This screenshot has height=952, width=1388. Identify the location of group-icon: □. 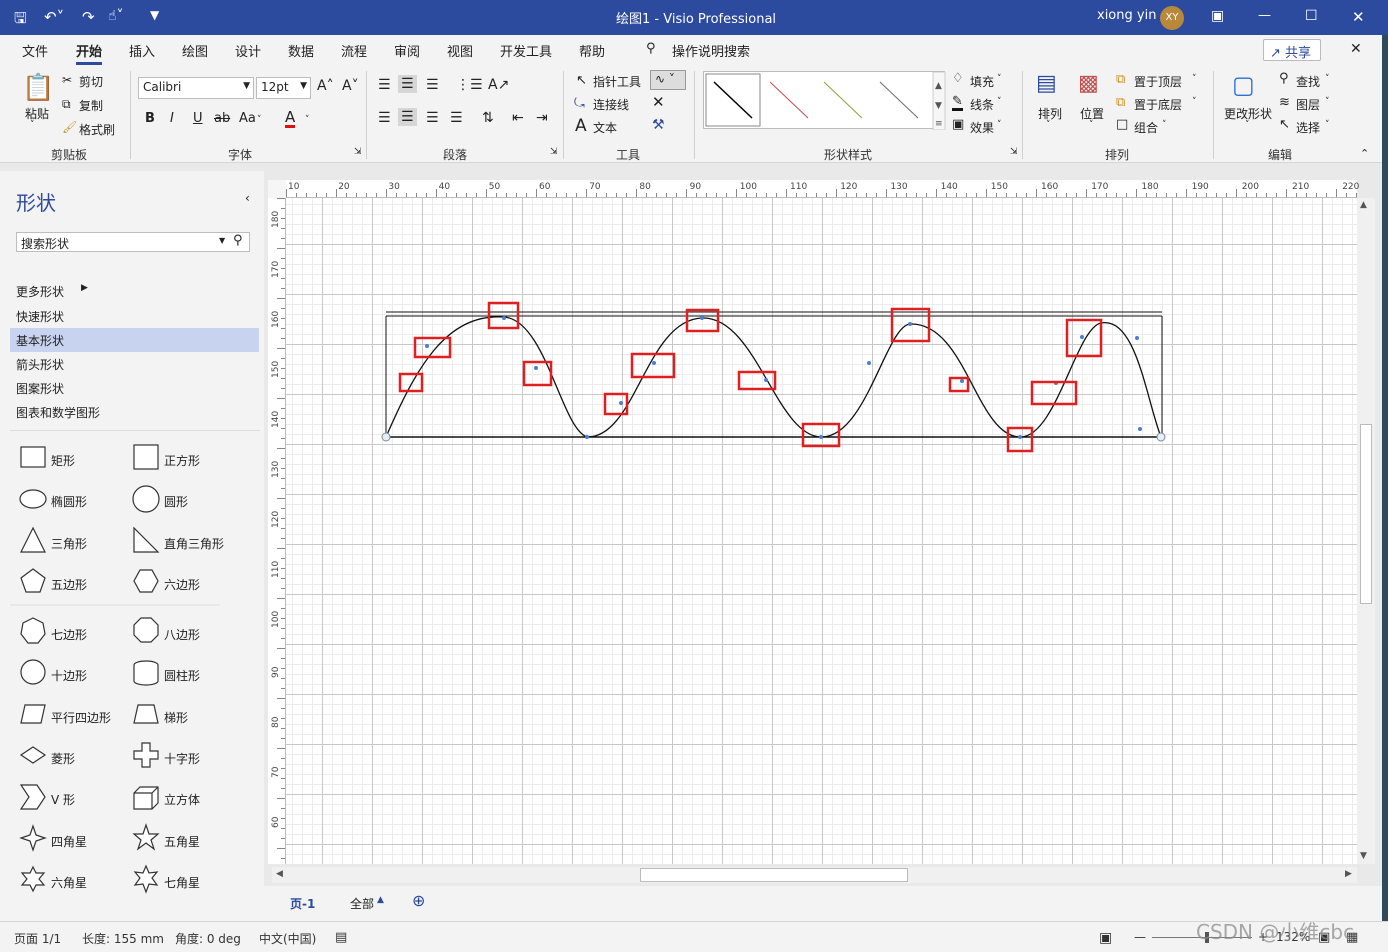
(1122, 124).